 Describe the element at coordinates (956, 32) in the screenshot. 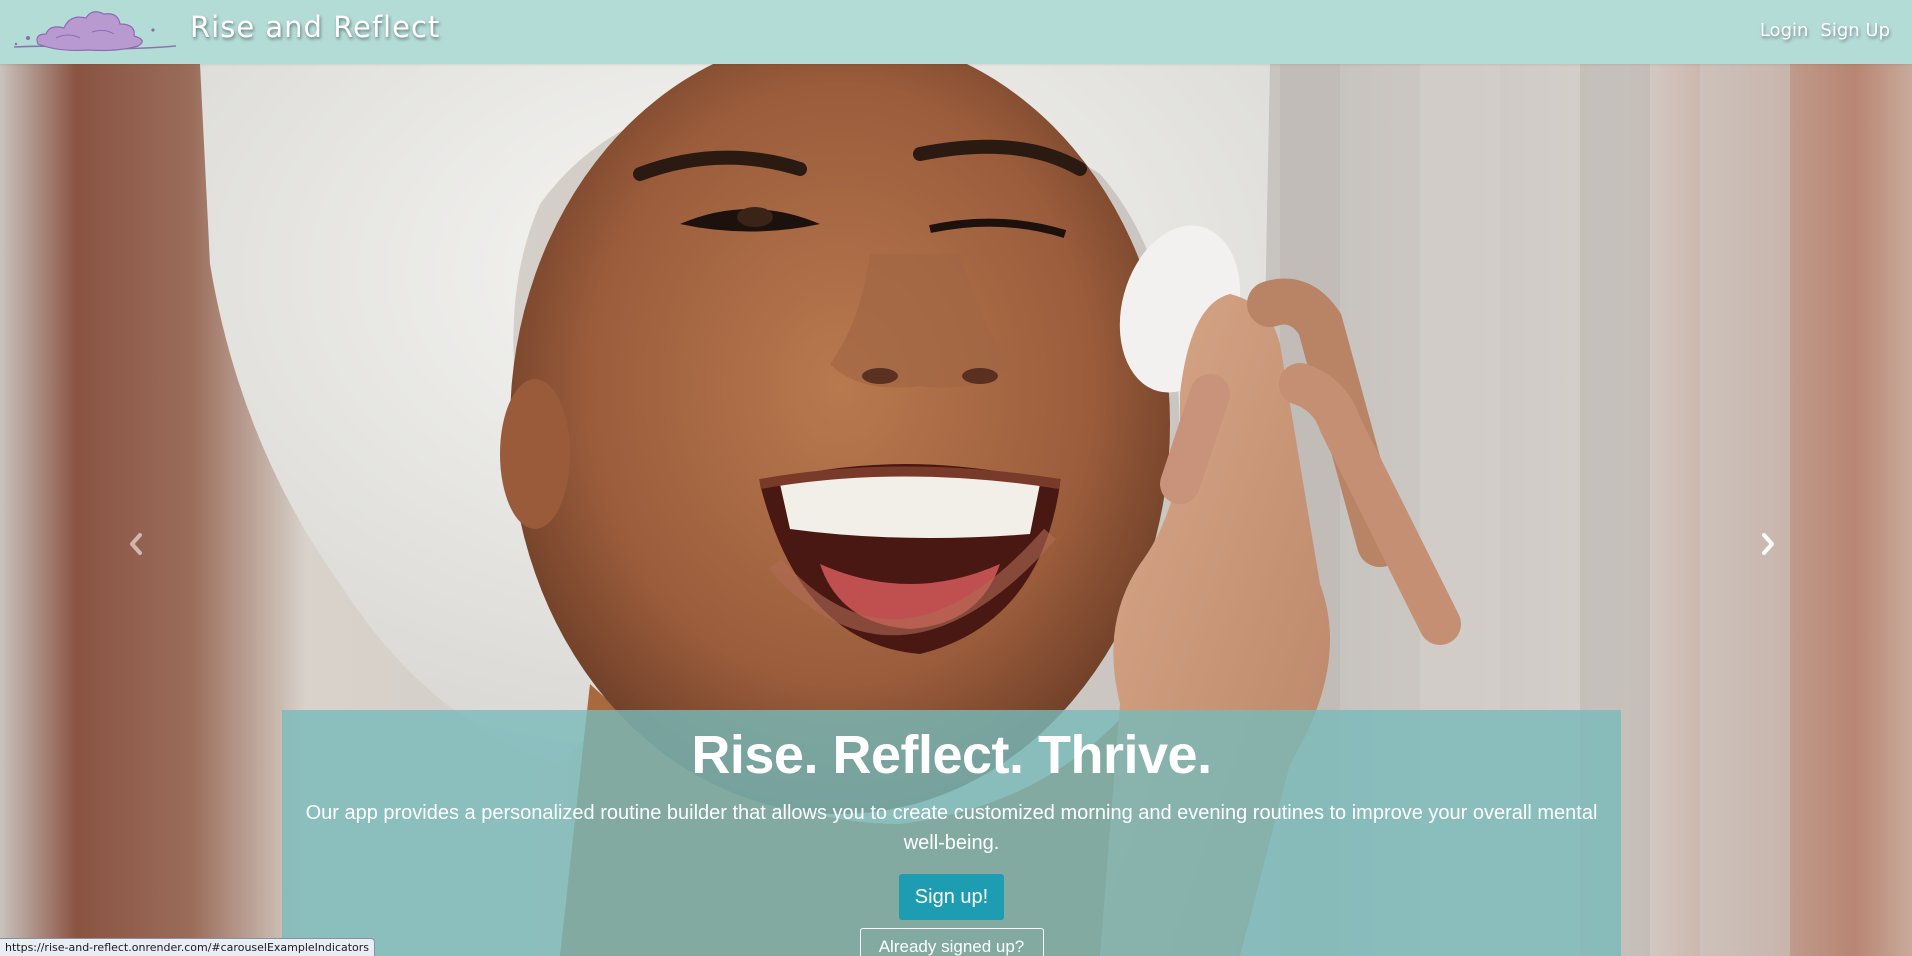

I see `navbar: Rise and Reflect Login Sign Up` at that location.